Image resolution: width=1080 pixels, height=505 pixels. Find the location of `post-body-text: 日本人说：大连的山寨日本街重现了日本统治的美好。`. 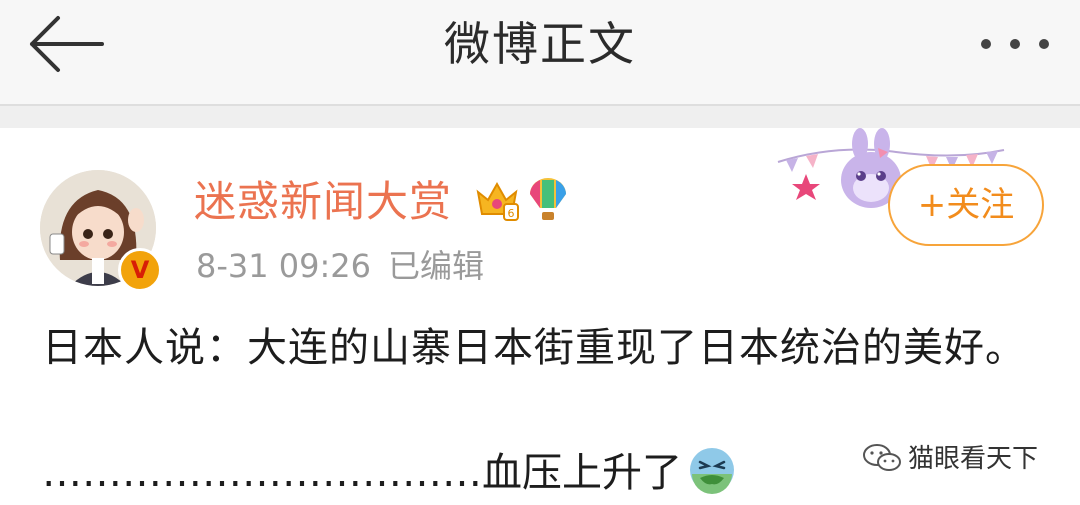

post-body-text: 日本人说：大连的山寨日本街重现了日本统治的美好。 is located at coordinates (534, 348).